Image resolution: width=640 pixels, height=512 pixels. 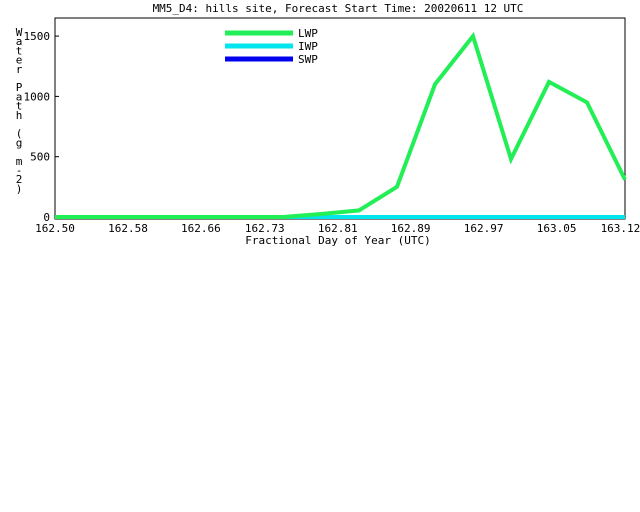 I want to click on y-tick-label: 0, so click(x=46, y=217).